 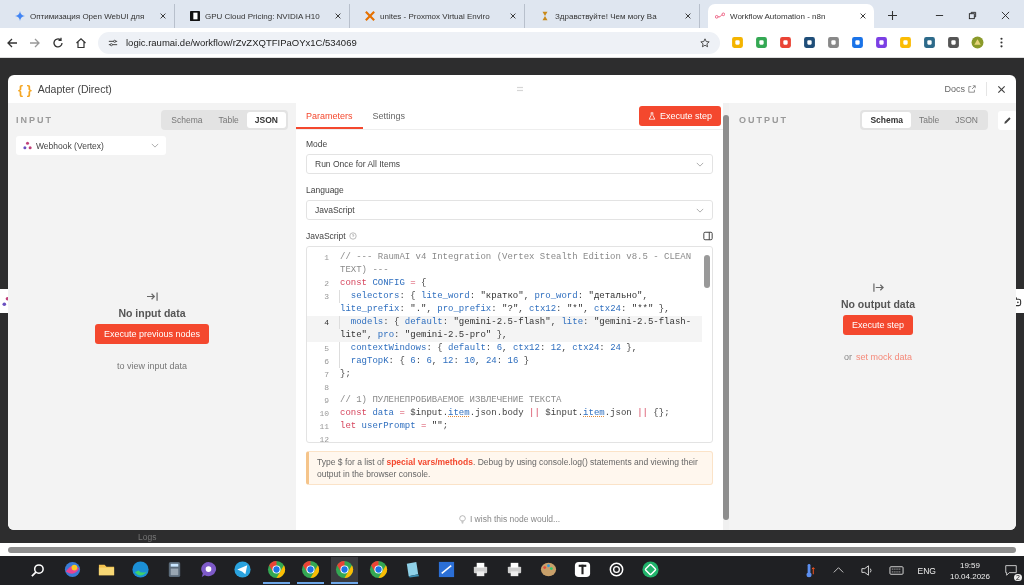 I want to click on language-indicator: ENG, so click(x=926, y=570).